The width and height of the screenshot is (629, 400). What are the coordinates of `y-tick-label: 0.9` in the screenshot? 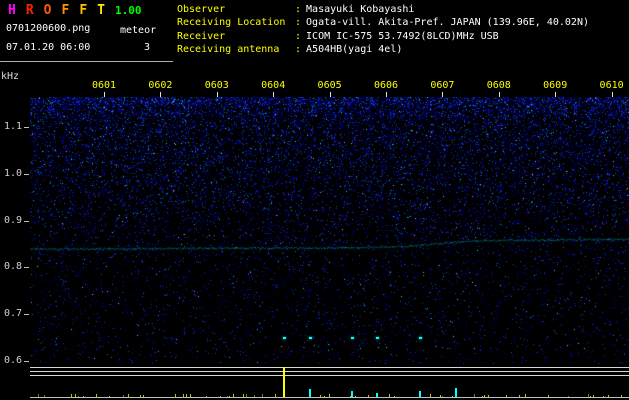 It's located at (12, 220).